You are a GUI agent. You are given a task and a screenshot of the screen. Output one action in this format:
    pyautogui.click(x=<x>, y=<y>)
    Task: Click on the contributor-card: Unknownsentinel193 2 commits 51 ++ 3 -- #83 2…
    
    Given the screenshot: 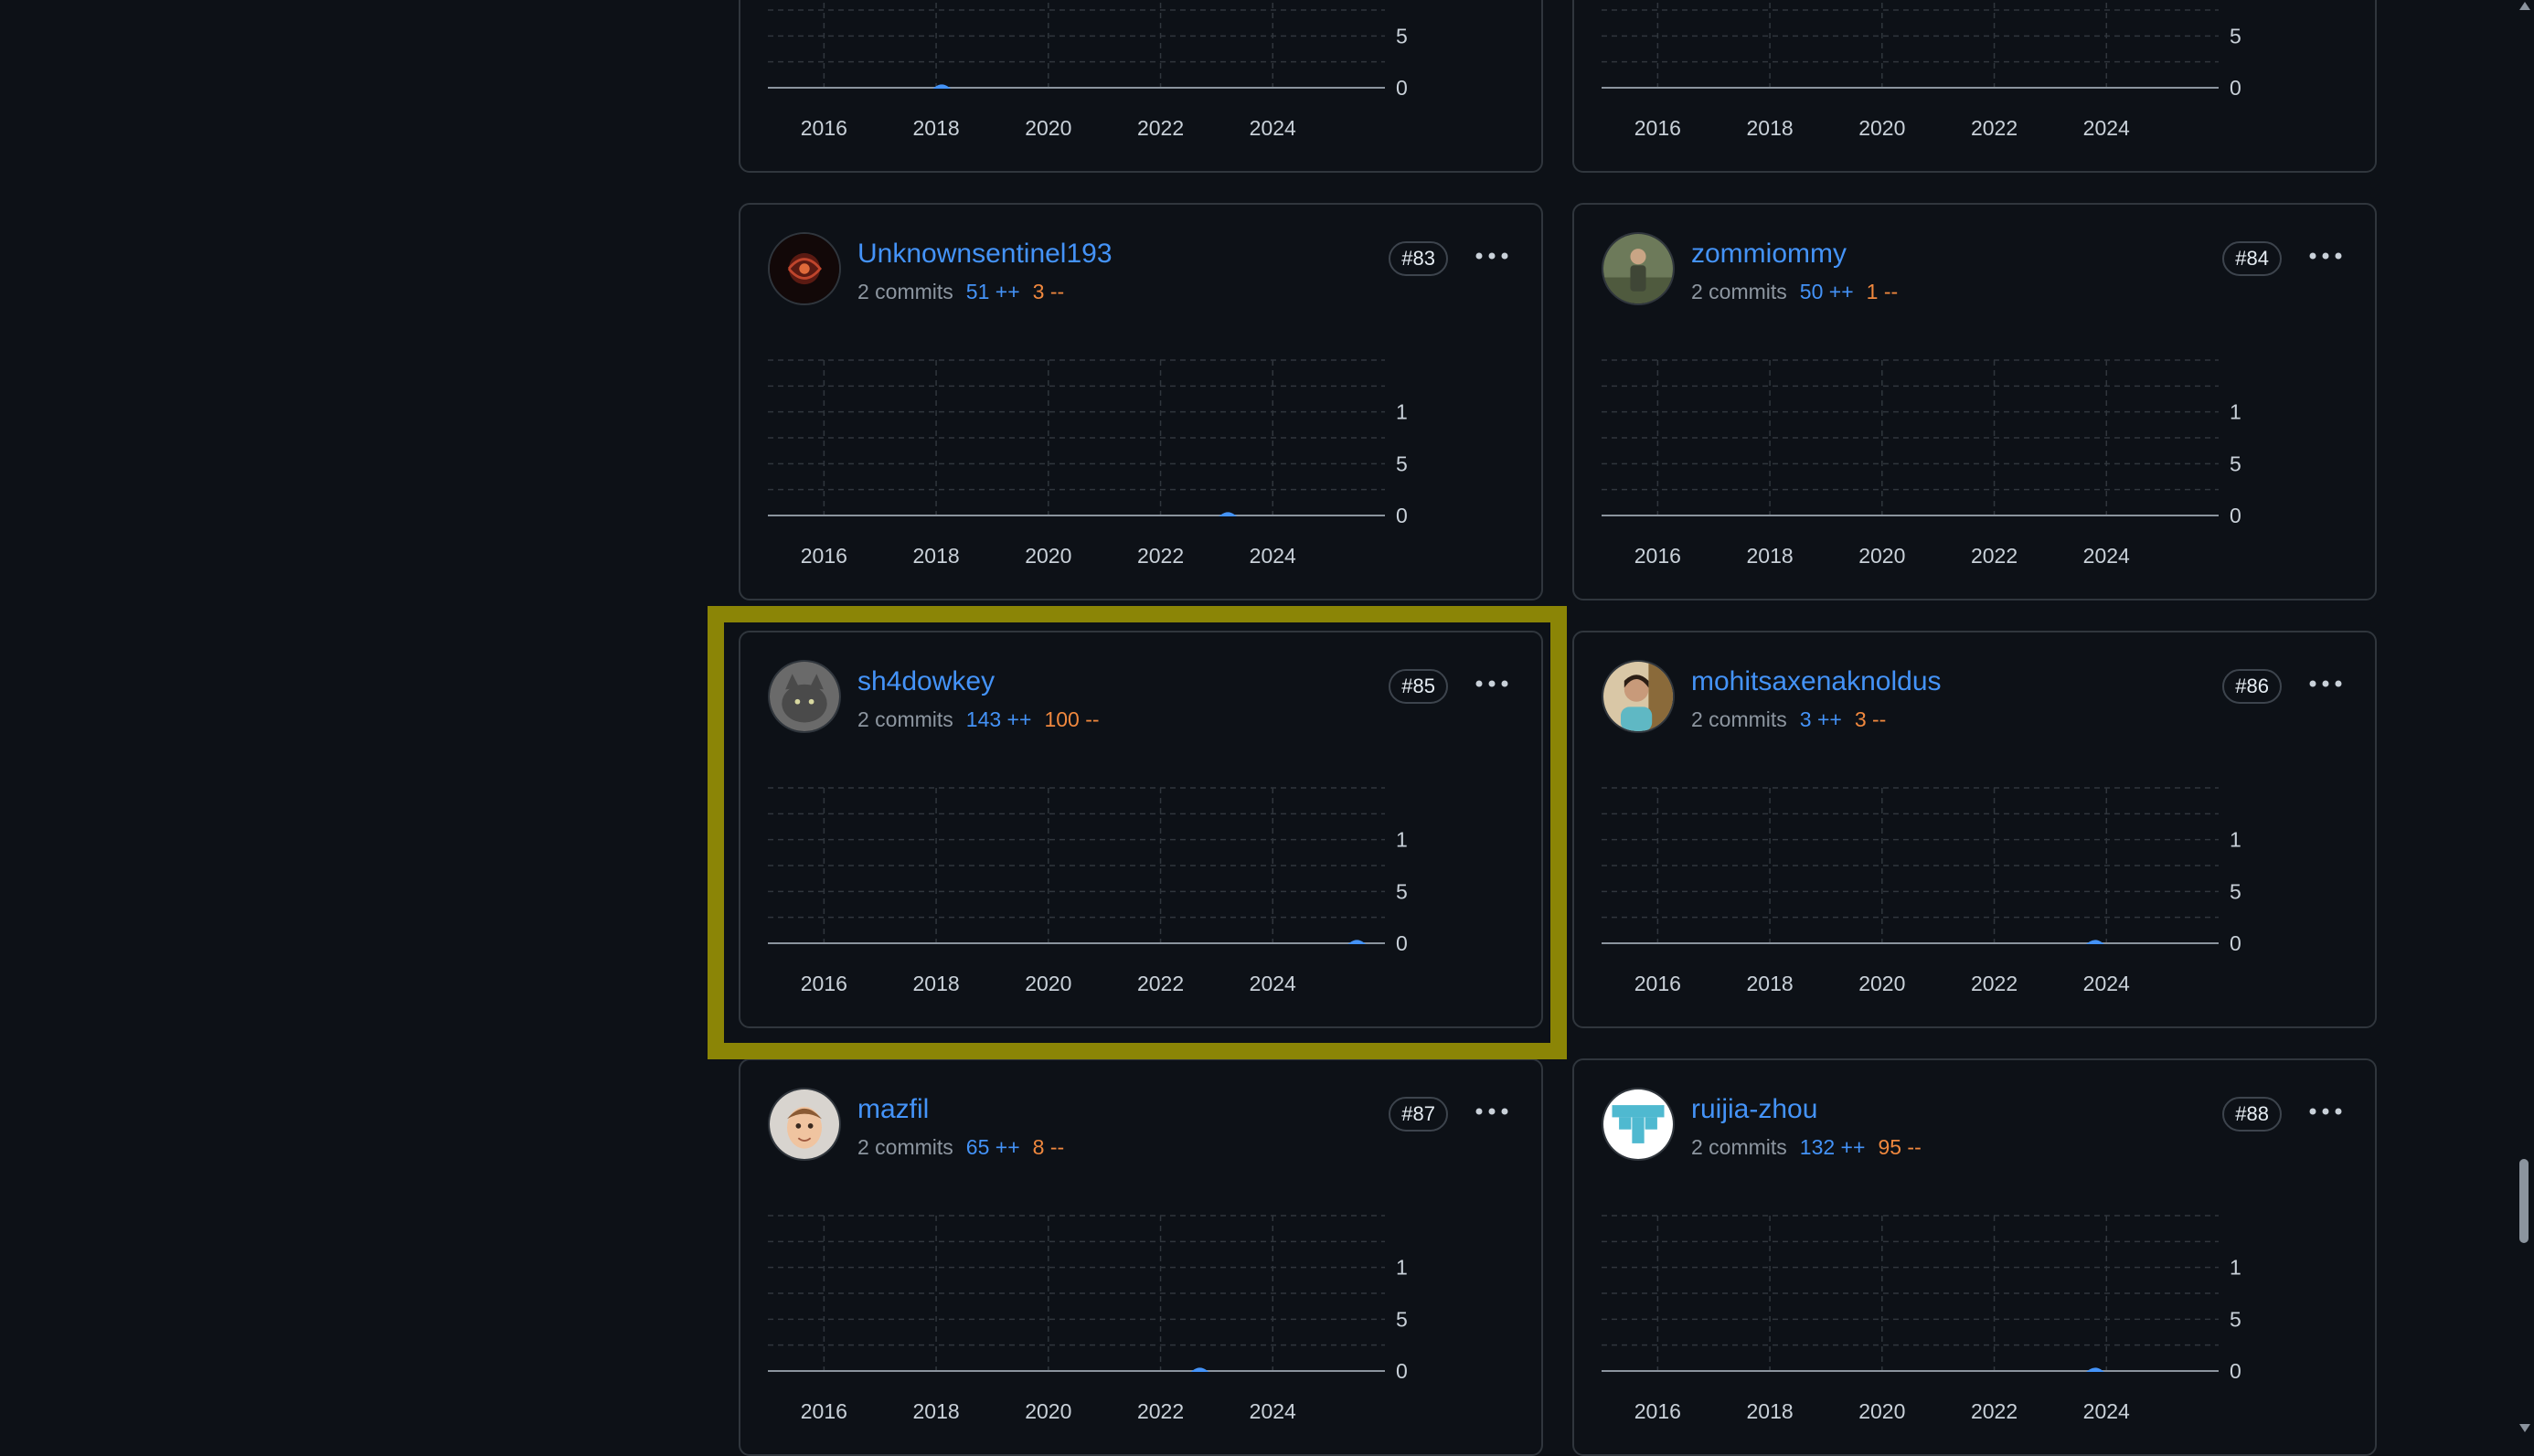 What is the action you would take?
    pyautogui.click(x=1141, y=402)
    